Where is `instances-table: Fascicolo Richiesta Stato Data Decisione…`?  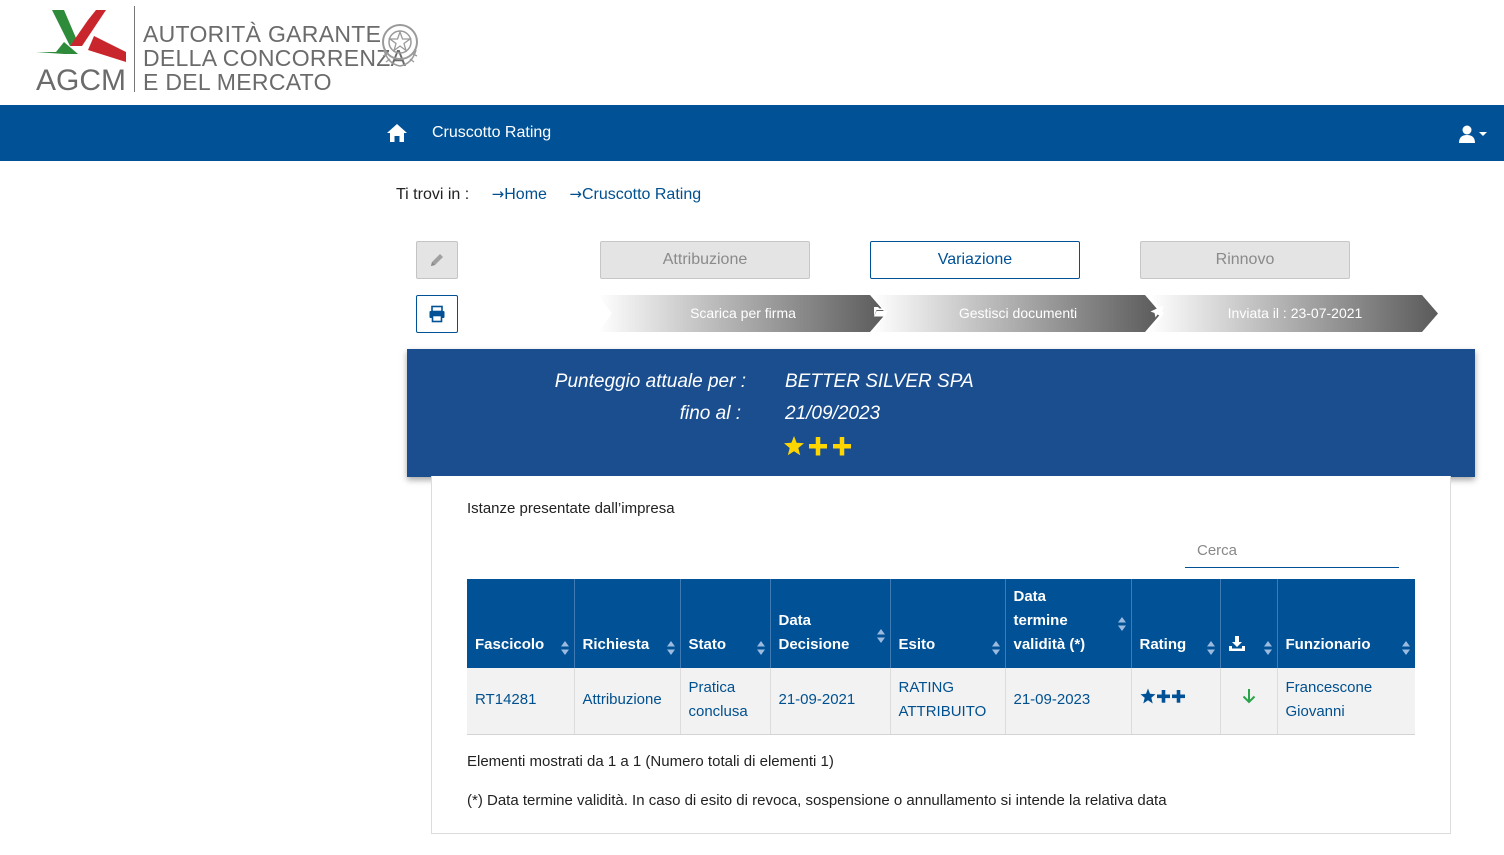 instances-table: Fascicolo Richiesta Stato Data Decisione… is located at coordinates (941, 657).